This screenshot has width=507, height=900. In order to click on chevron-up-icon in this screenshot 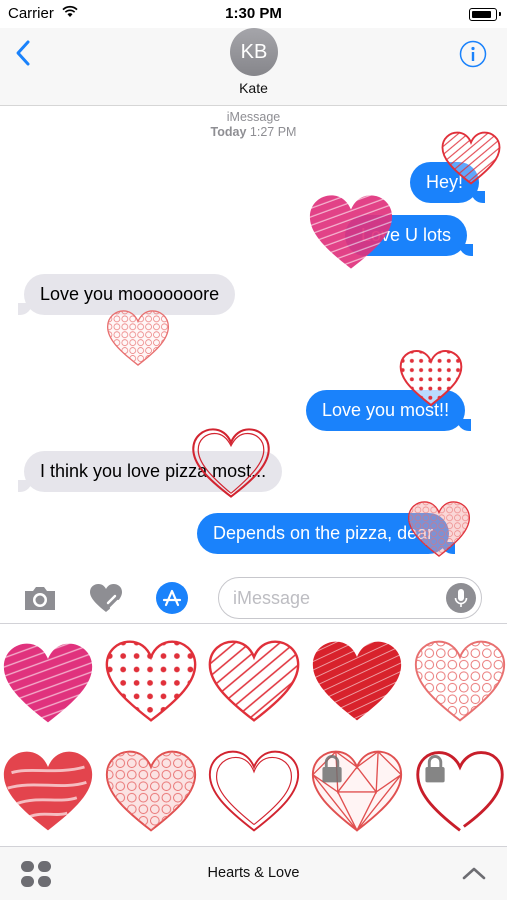, I will do `click(474, 873)`.